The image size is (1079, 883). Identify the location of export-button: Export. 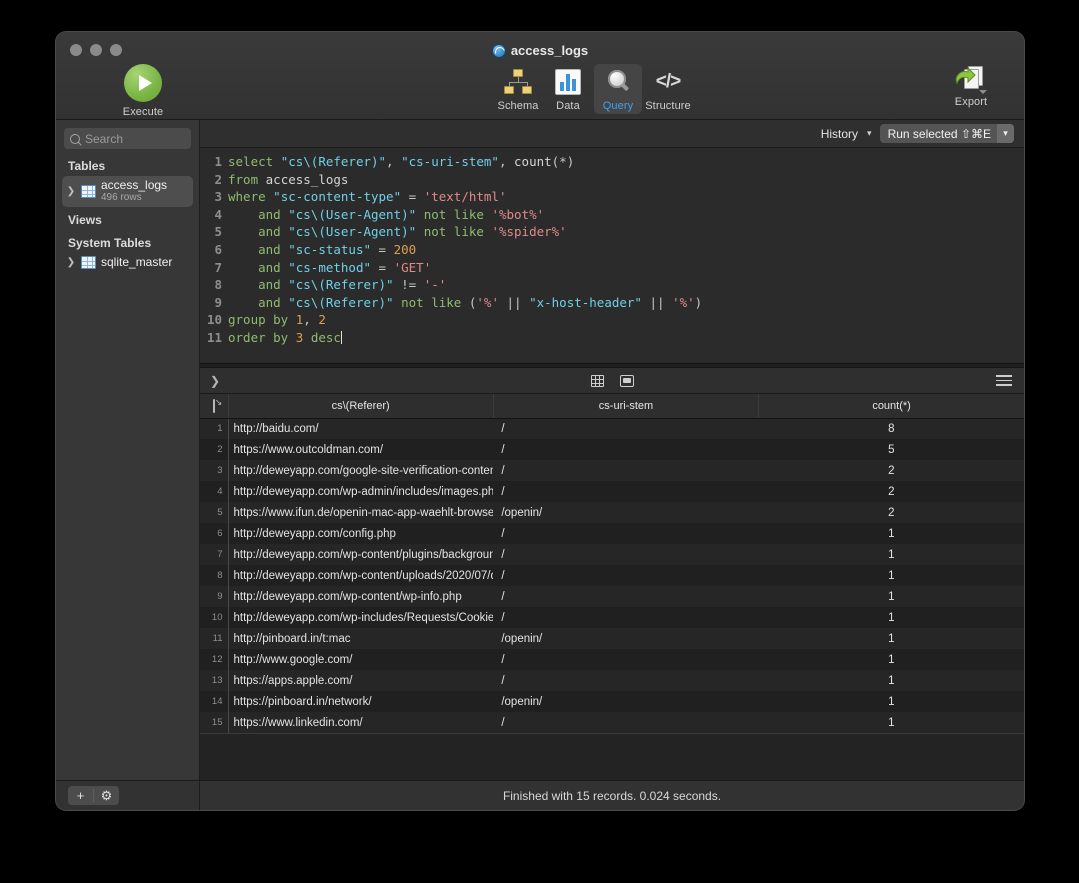
(971, 86).